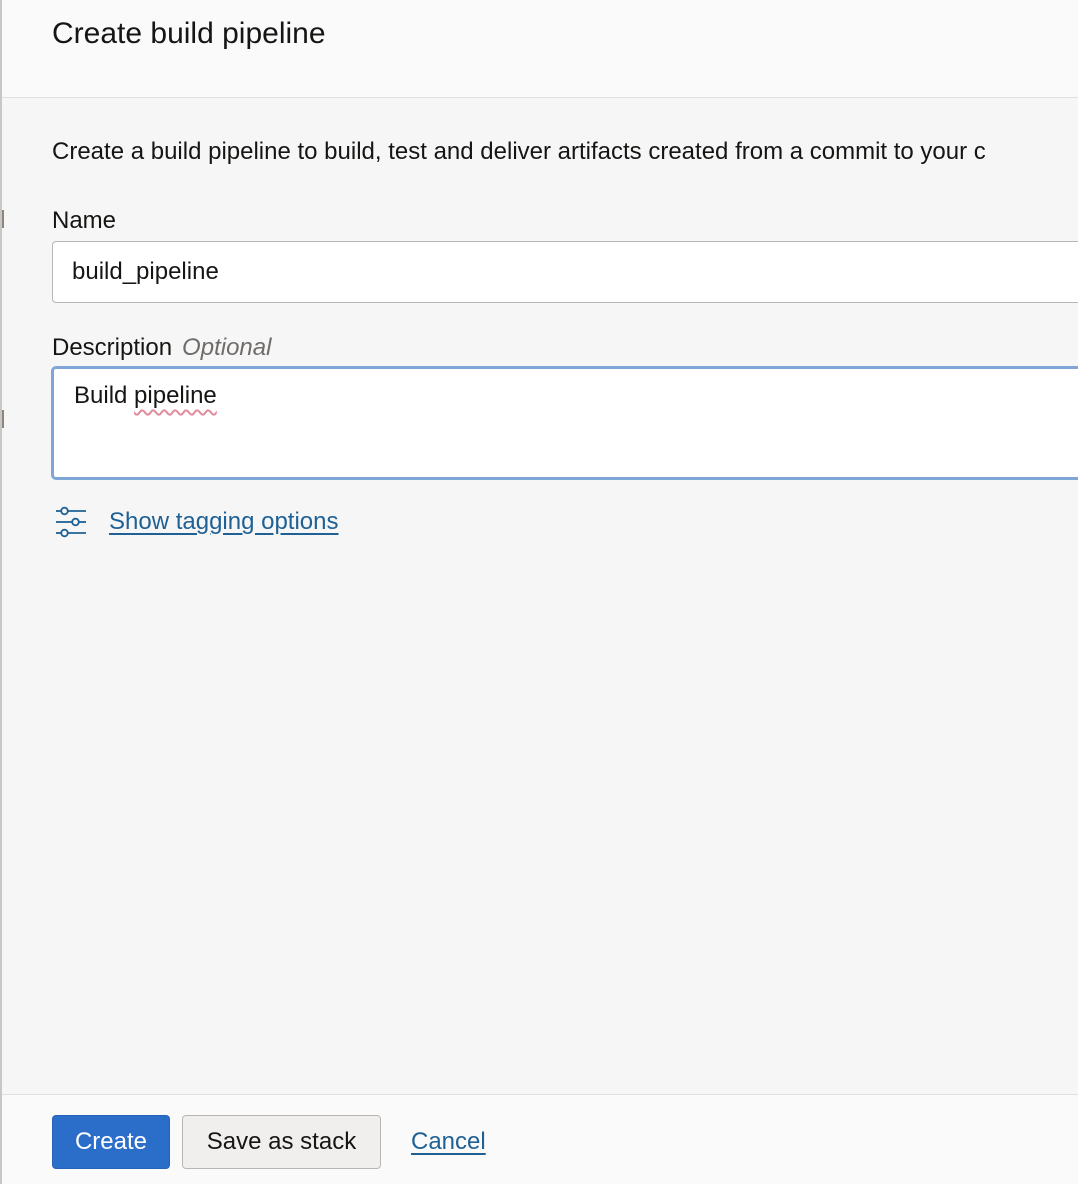  What do you see at coordinates (540, 1139) in the screenshot?
I see `panel-footer: Create Save as stack Cancel` at bounding box center [540, 1139].